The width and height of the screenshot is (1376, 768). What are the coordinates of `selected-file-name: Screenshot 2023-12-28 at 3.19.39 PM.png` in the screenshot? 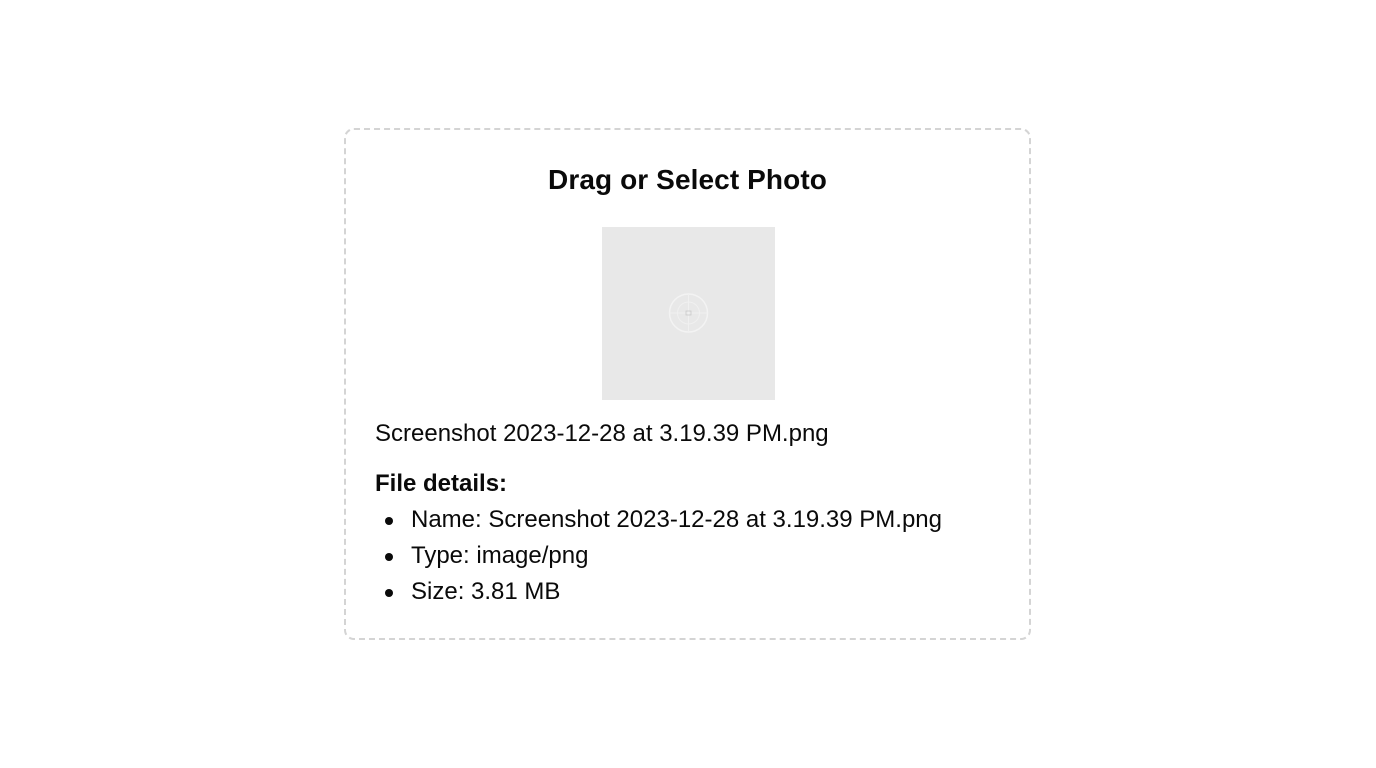 It's located at (602, 433).